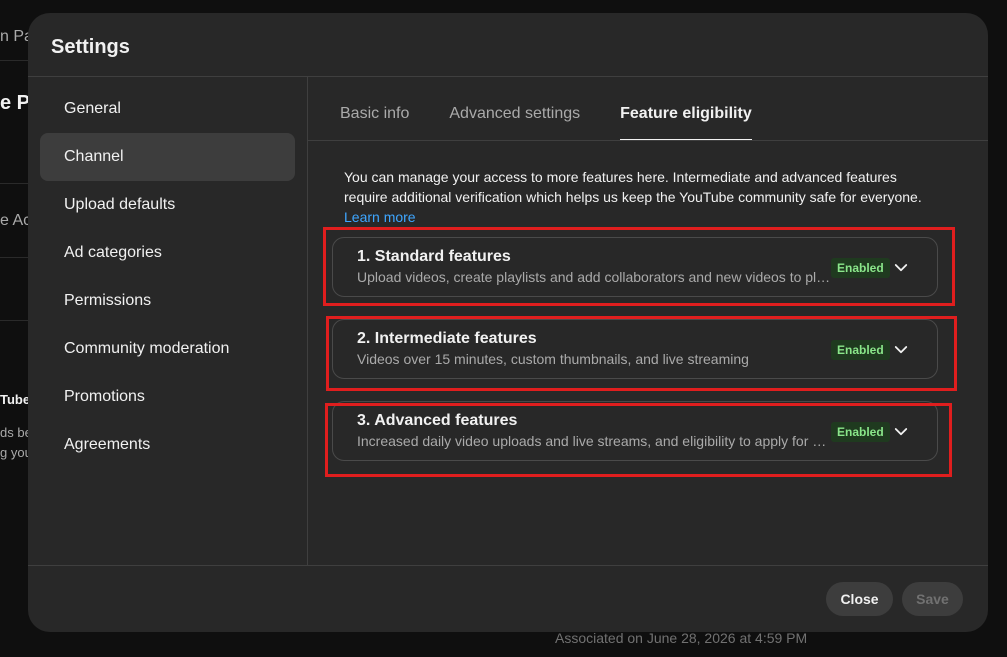 The width and height of the screenshot is (1007, 657). Describe the element at coordinates (167, 205) in the screenshot. I see `sidebar-item-upload-defaults: Upload defaults` at that location.